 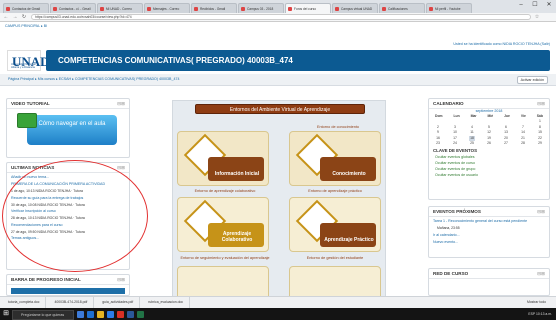 I want to click on tile-knowledge: Conocimiento, so click(x=335, y=158).